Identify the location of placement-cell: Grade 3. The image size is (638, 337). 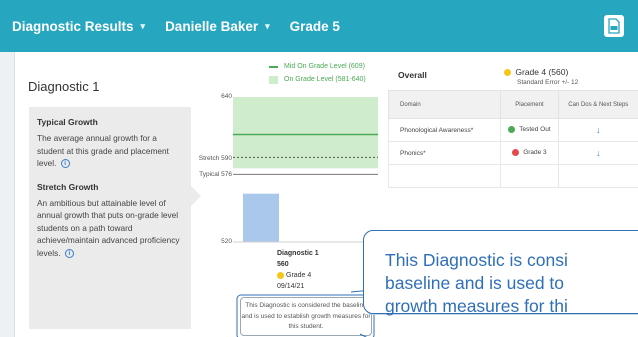
(529, 153).